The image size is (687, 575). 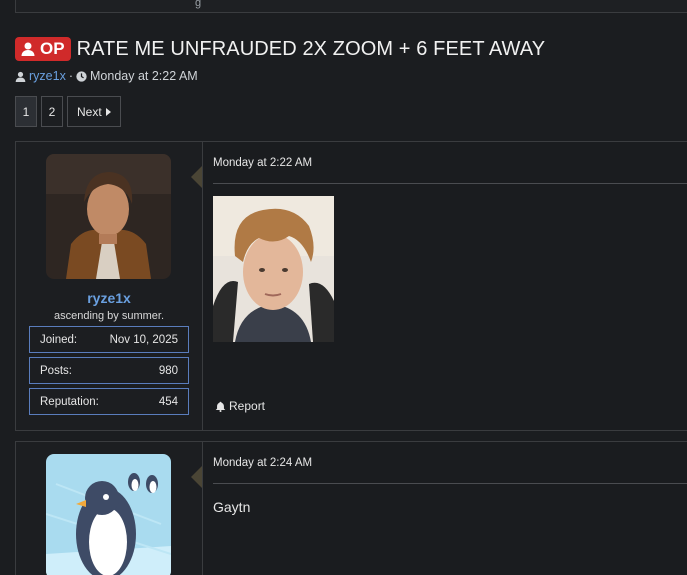 What do you see at coordinates (168, 401) in the screenshot?
I see `stat-value: 454` at bounding box center [168, 401].